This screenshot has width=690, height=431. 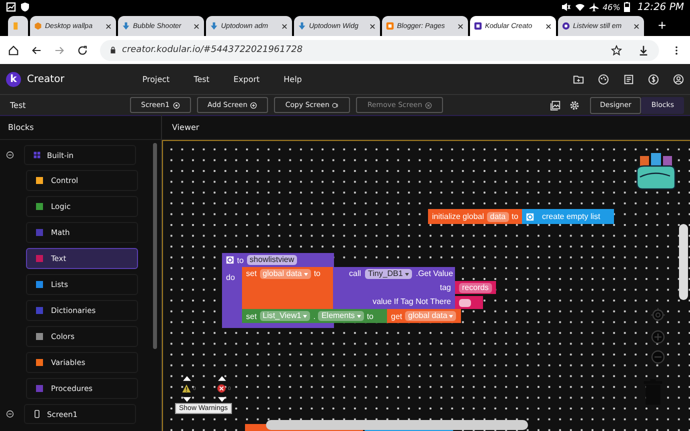 What do you see at coordinates (388, 274) in the screenshot?
I see `component-dropdown: Tiny_DB1` at bounding box center [388, 274].